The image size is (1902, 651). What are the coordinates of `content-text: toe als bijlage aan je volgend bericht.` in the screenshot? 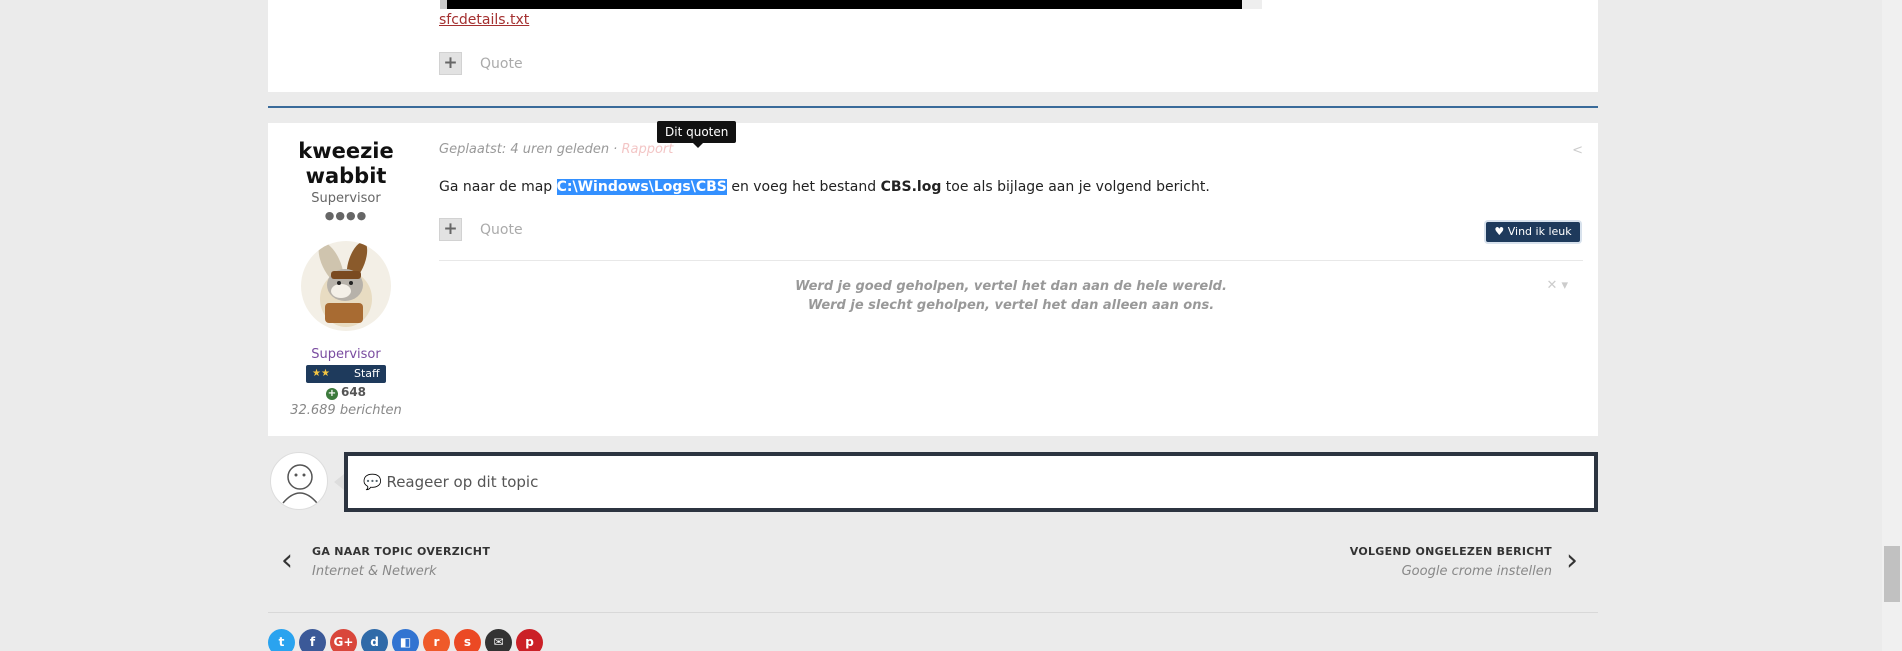 It's located at (1075, 187).